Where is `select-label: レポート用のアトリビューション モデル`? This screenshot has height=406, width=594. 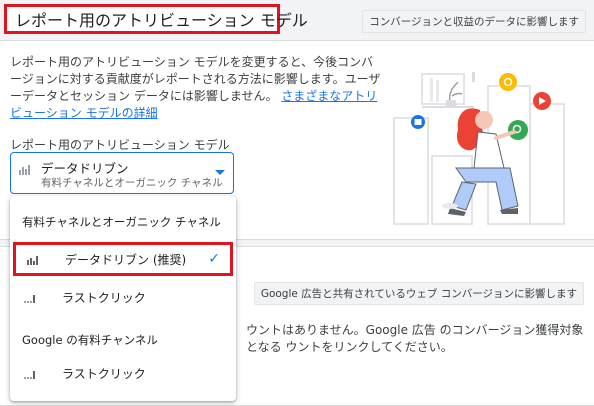 select-label: レポート用のアトリビューション モデル is located at coordinates (120, 145).